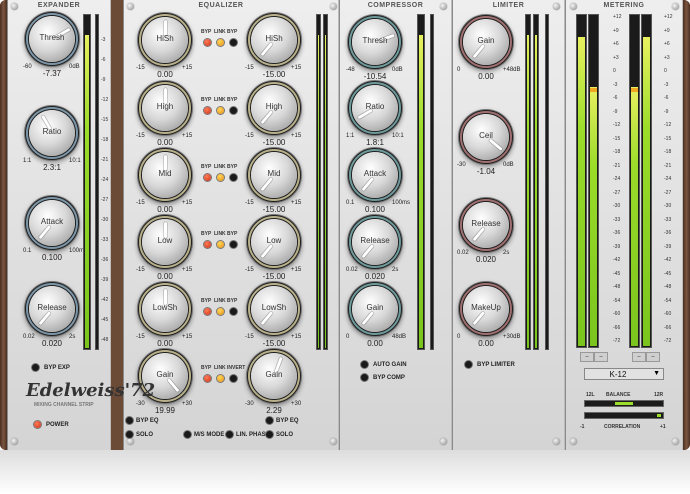 The image size is (690, 494). I want to click on knob-label: Low, so click(274, 240).